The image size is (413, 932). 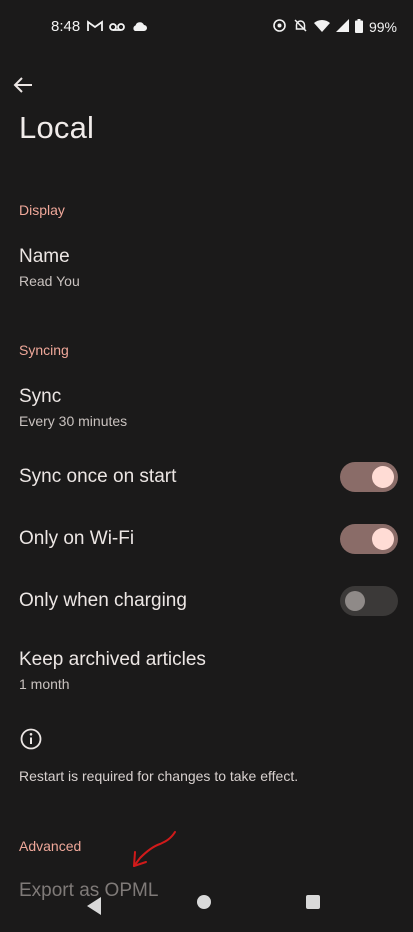 I want to click on status-left-icons, so click(x=117, y=28).